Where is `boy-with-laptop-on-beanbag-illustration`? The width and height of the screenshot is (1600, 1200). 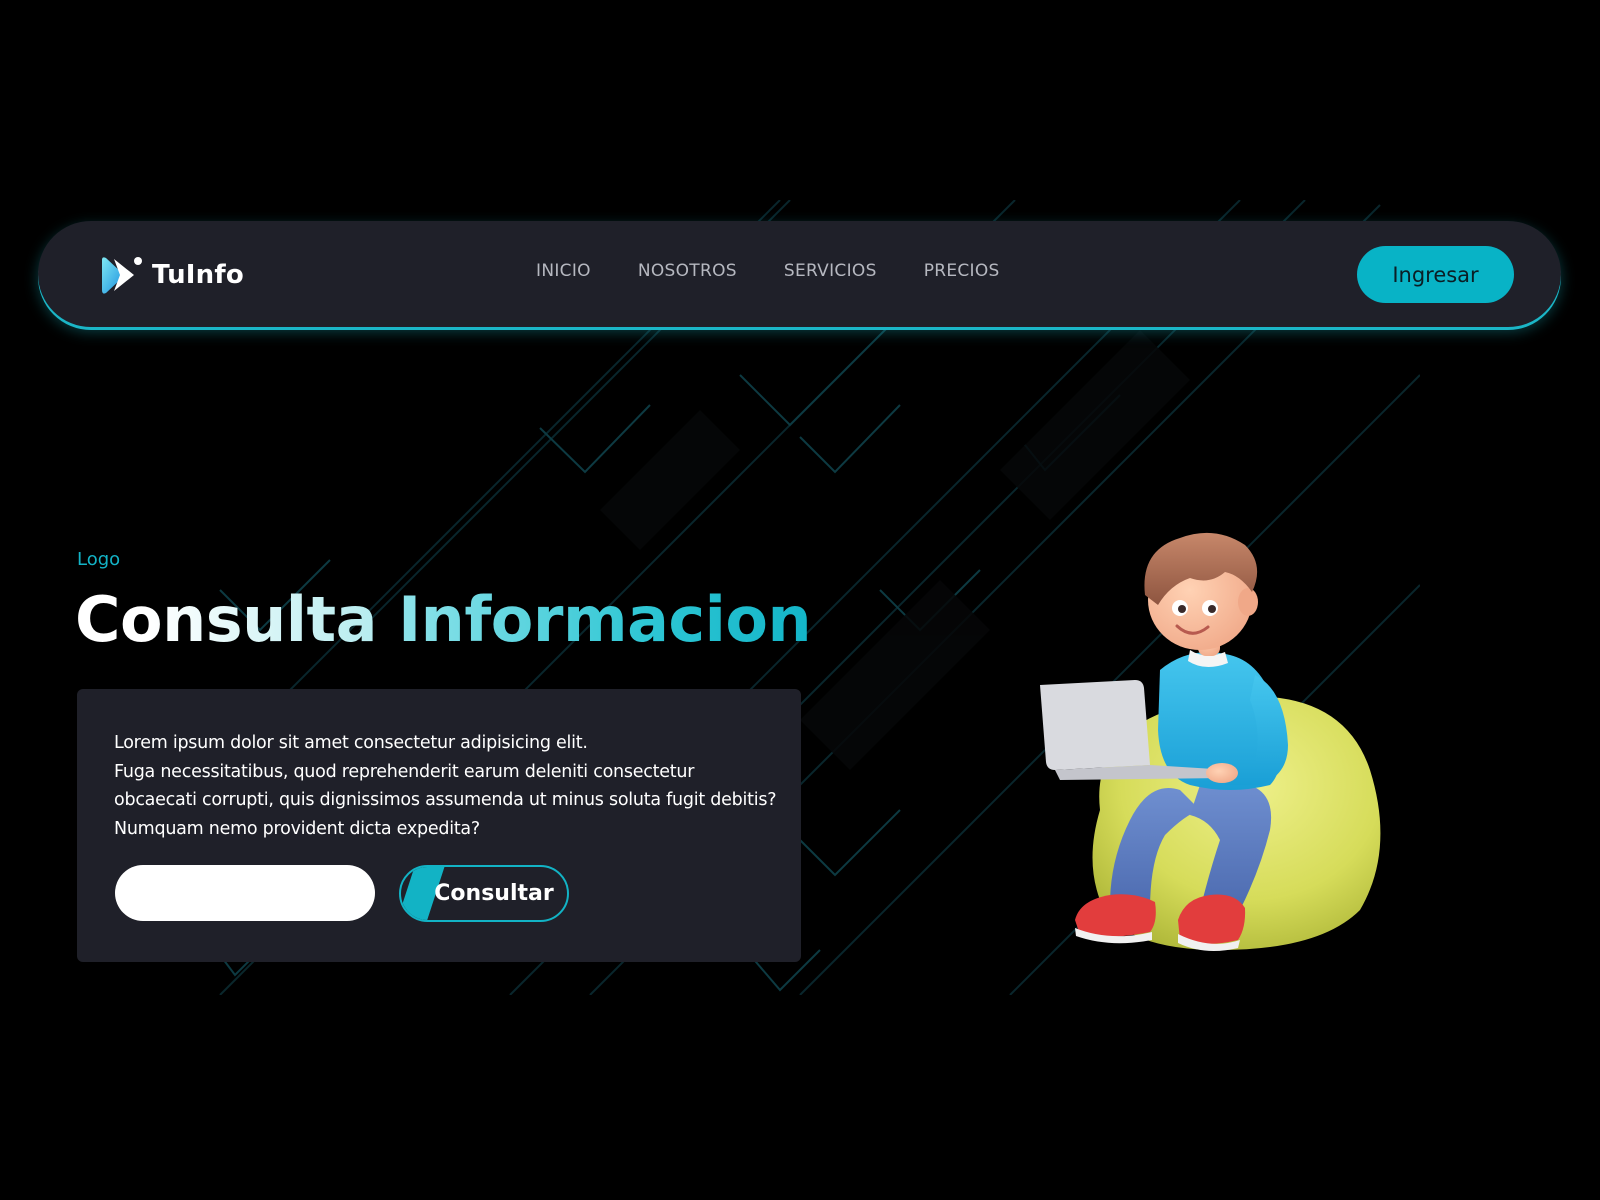
boy-with-laptop-on-beanbag-illustration is located at coordinates (1210, 742).